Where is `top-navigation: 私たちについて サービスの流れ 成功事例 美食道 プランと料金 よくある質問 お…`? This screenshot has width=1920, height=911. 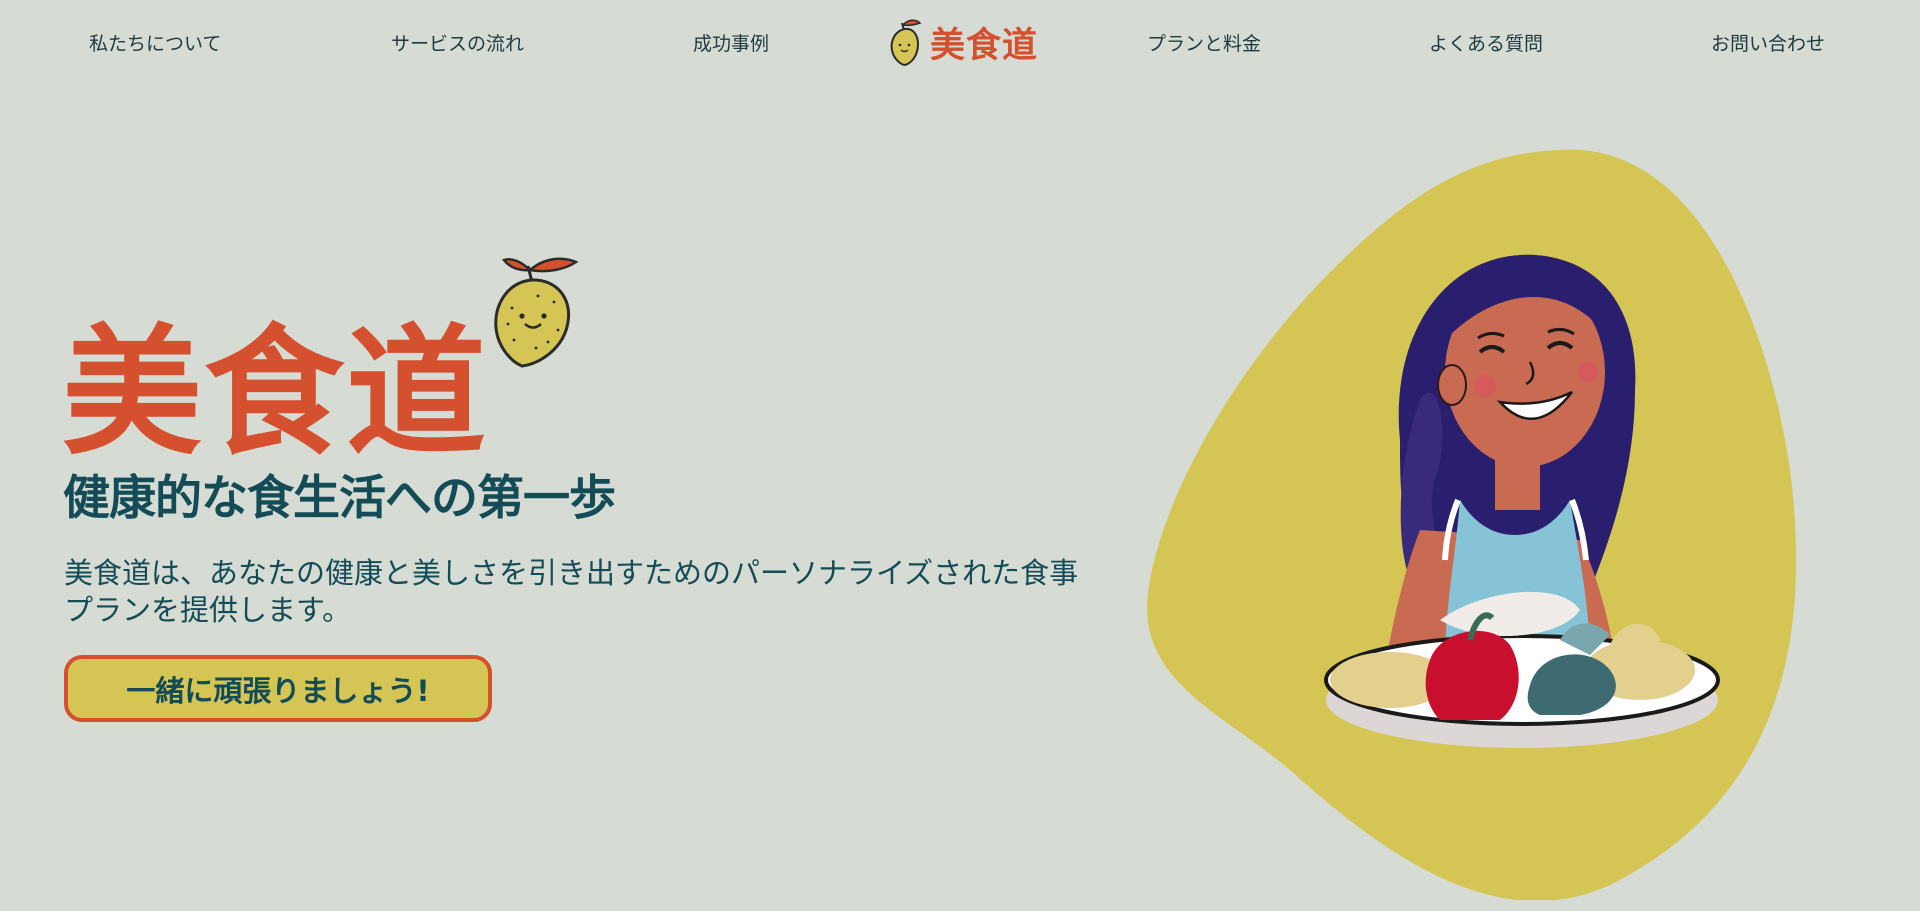
top-navigation: 私たちについて サービスの流れ 成功事例 美食道 プランと料金 よくある質問 お… is located at coordinates (960, 42).